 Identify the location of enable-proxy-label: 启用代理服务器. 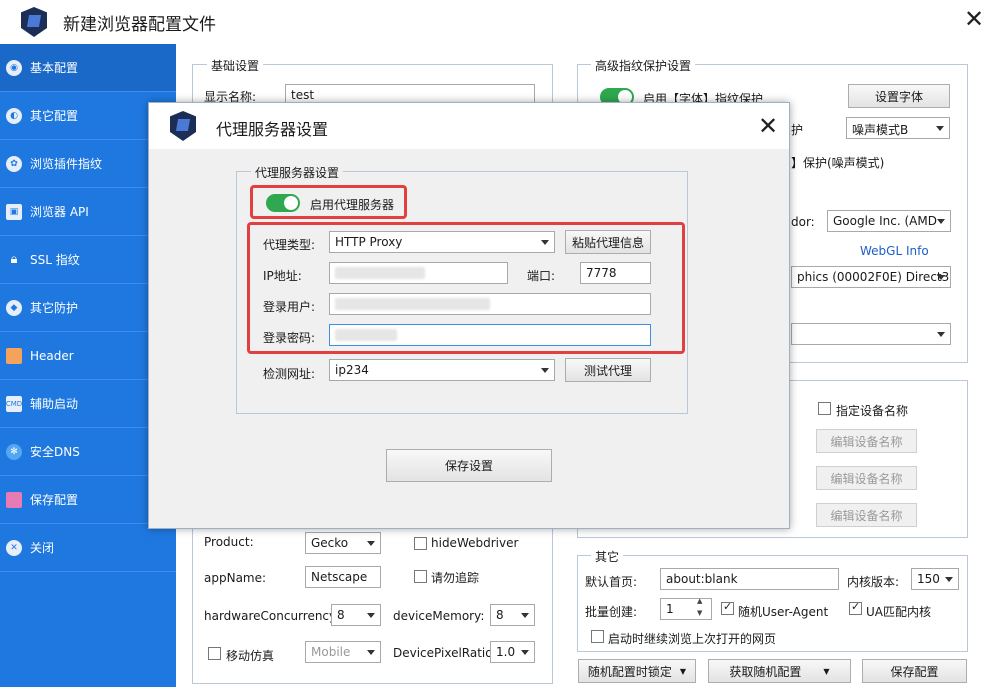
(352, 205).